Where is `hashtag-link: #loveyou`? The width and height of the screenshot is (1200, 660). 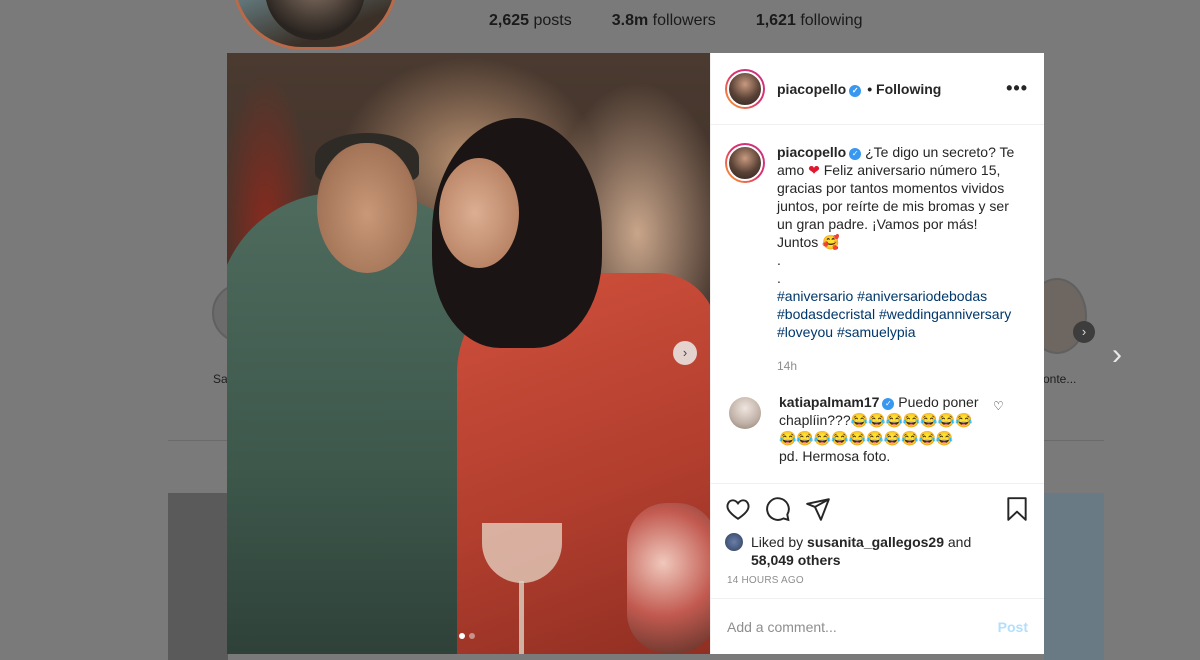 hashtag-link: #loveyou is located at coordinates (805, 332).